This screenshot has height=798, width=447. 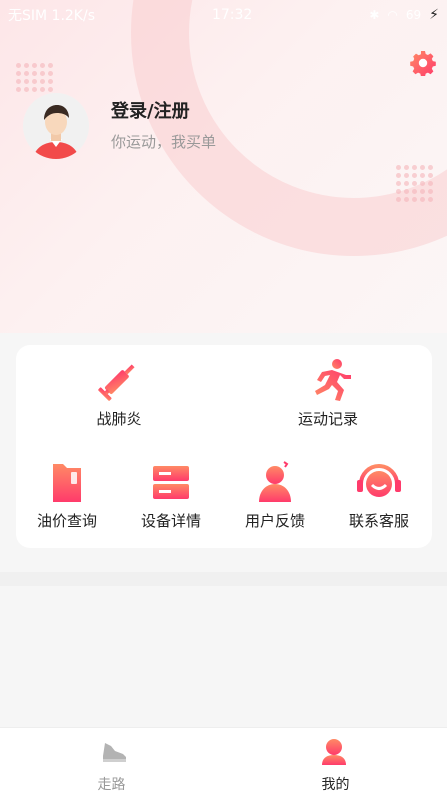 I want to click on tab-label: 我的, so click(x=335, y=785).